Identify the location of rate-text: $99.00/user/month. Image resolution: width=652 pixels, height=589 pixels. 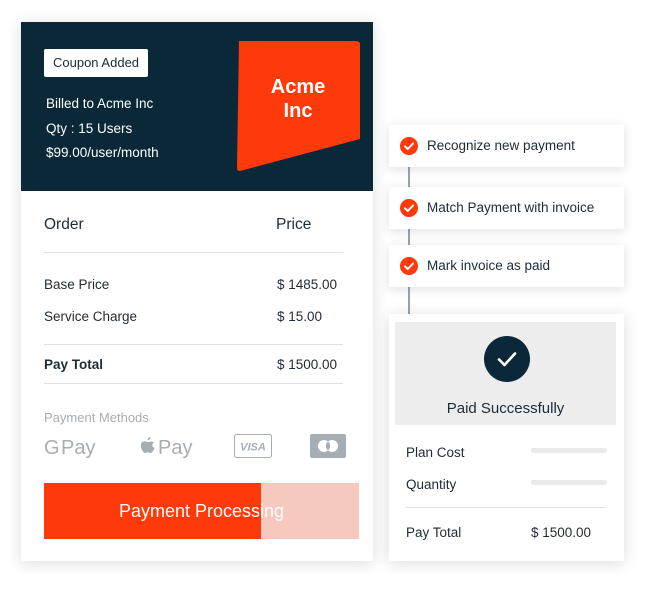
(102, 152).